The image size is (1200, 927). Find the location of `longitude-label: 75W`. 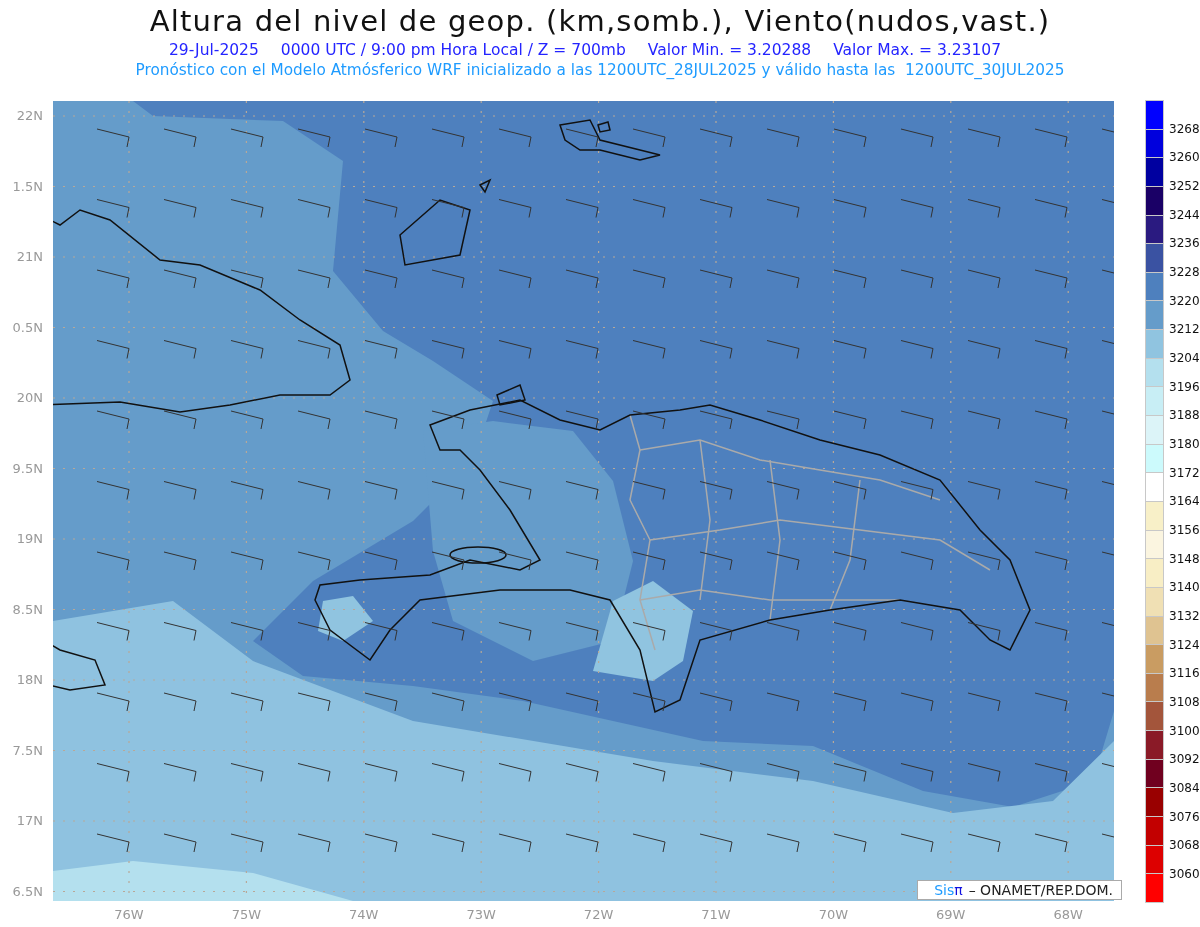

longitude-label: 75W is located at coordinates (246, 914).